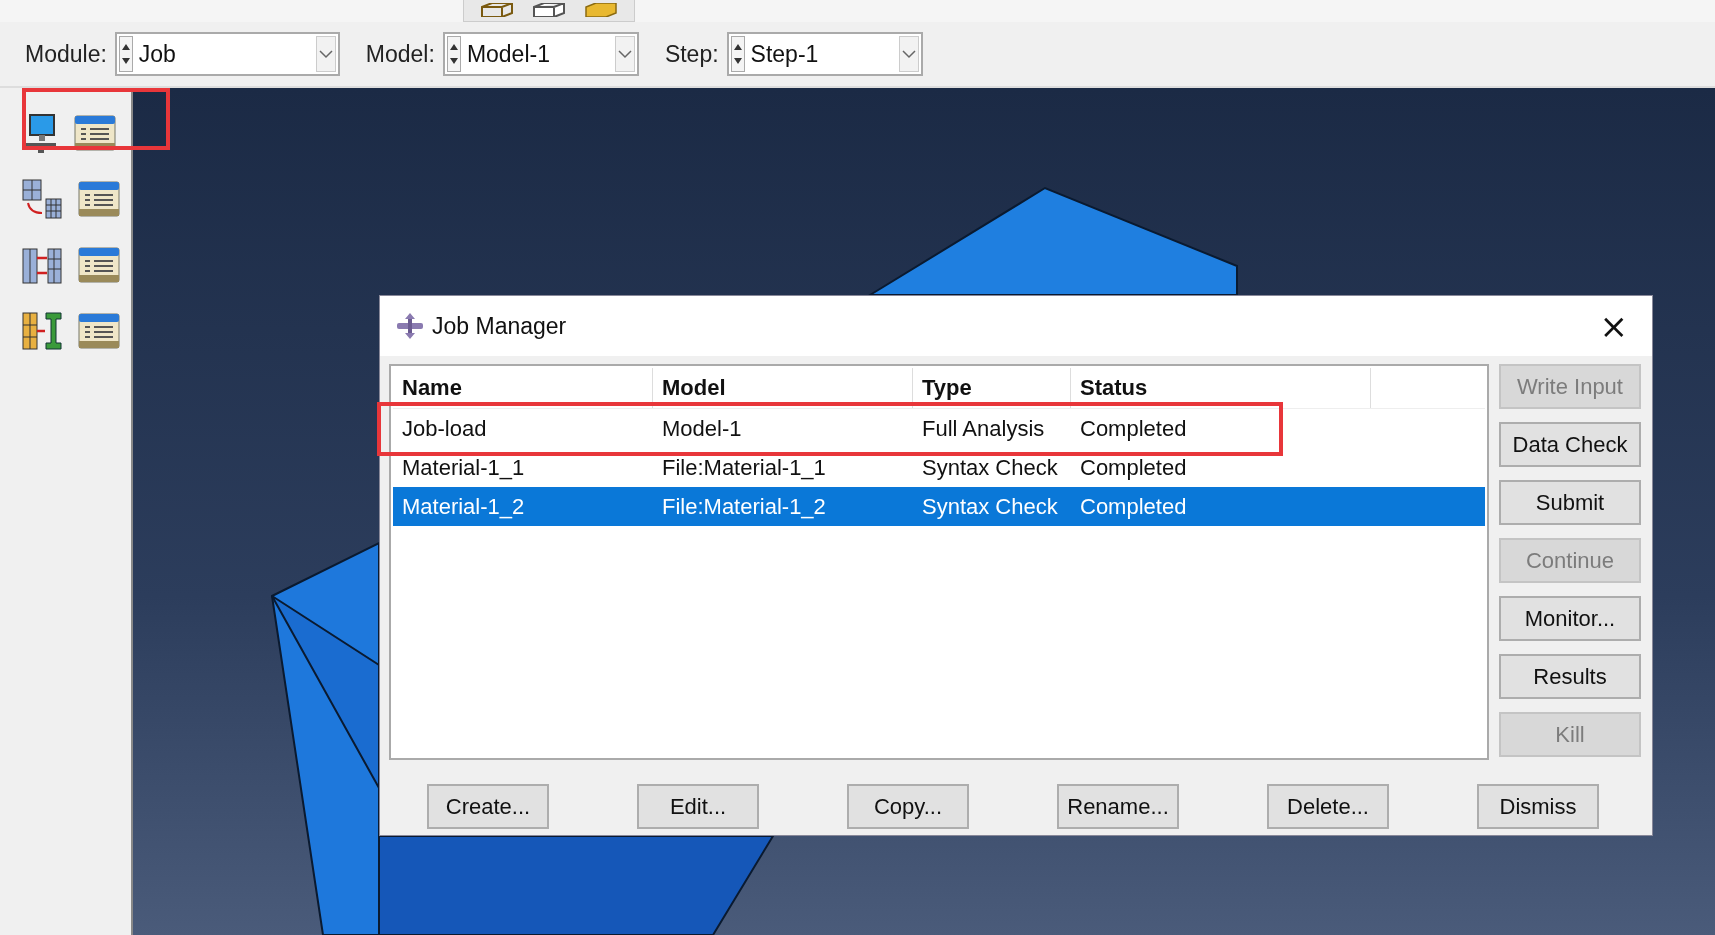 The image size is (1715, 935). I want to click on dropdown: Job, so click(227, 54).